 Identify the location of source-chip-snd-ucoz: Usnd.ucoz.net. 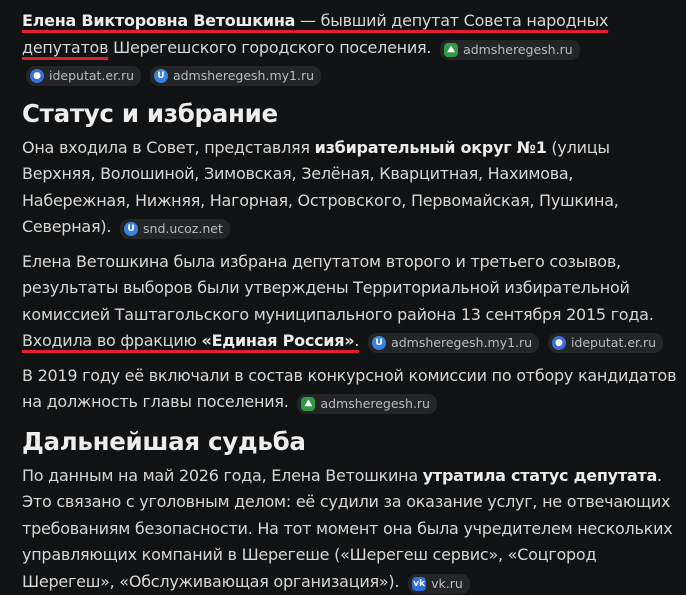
(175, 229).